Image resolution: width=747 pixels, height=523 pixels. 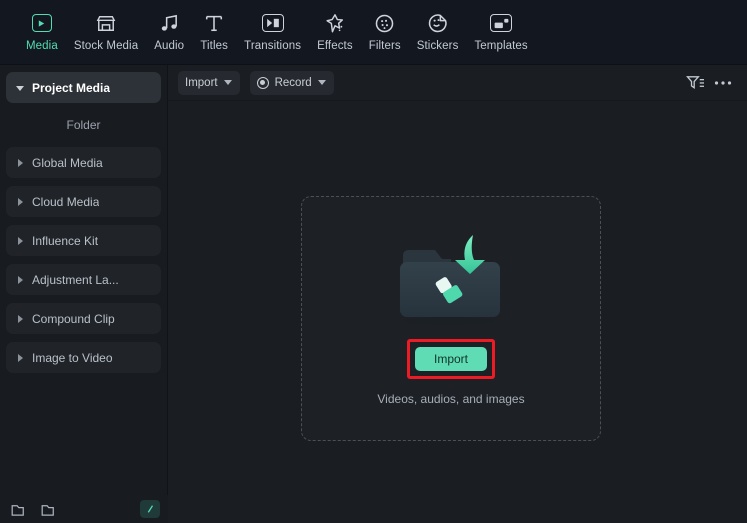 What do you see at coordinates (273, 23) in the screenshot?
I see `transitions-icon` at bounding box center [273, 23].